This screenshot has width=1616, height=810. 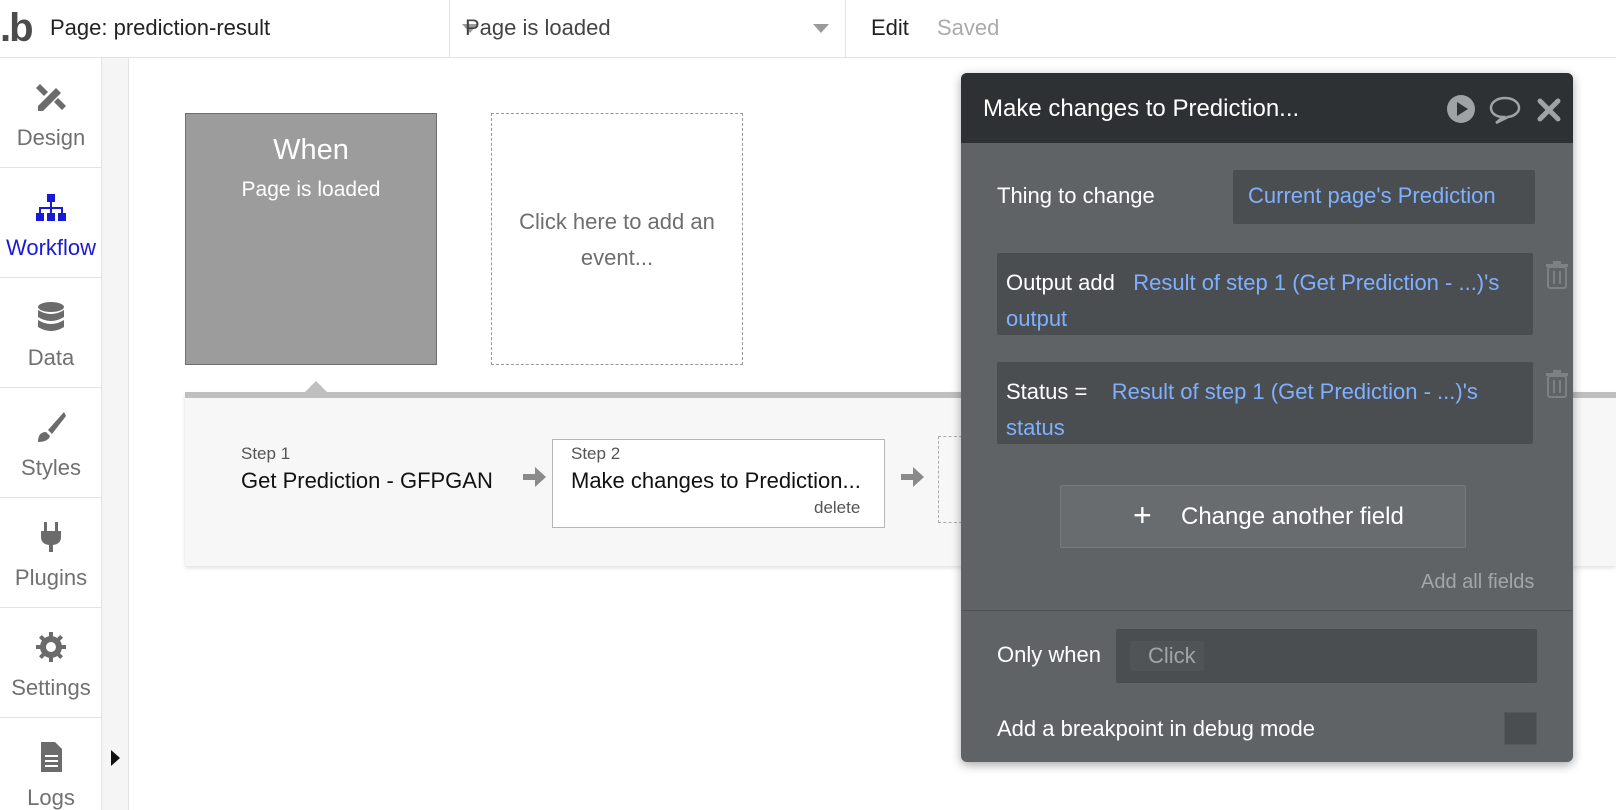 What do you see at coordinates (51, 137) in the screenshot?
I see `sidebar-item-label: Design` at bounding box center [51, 137].